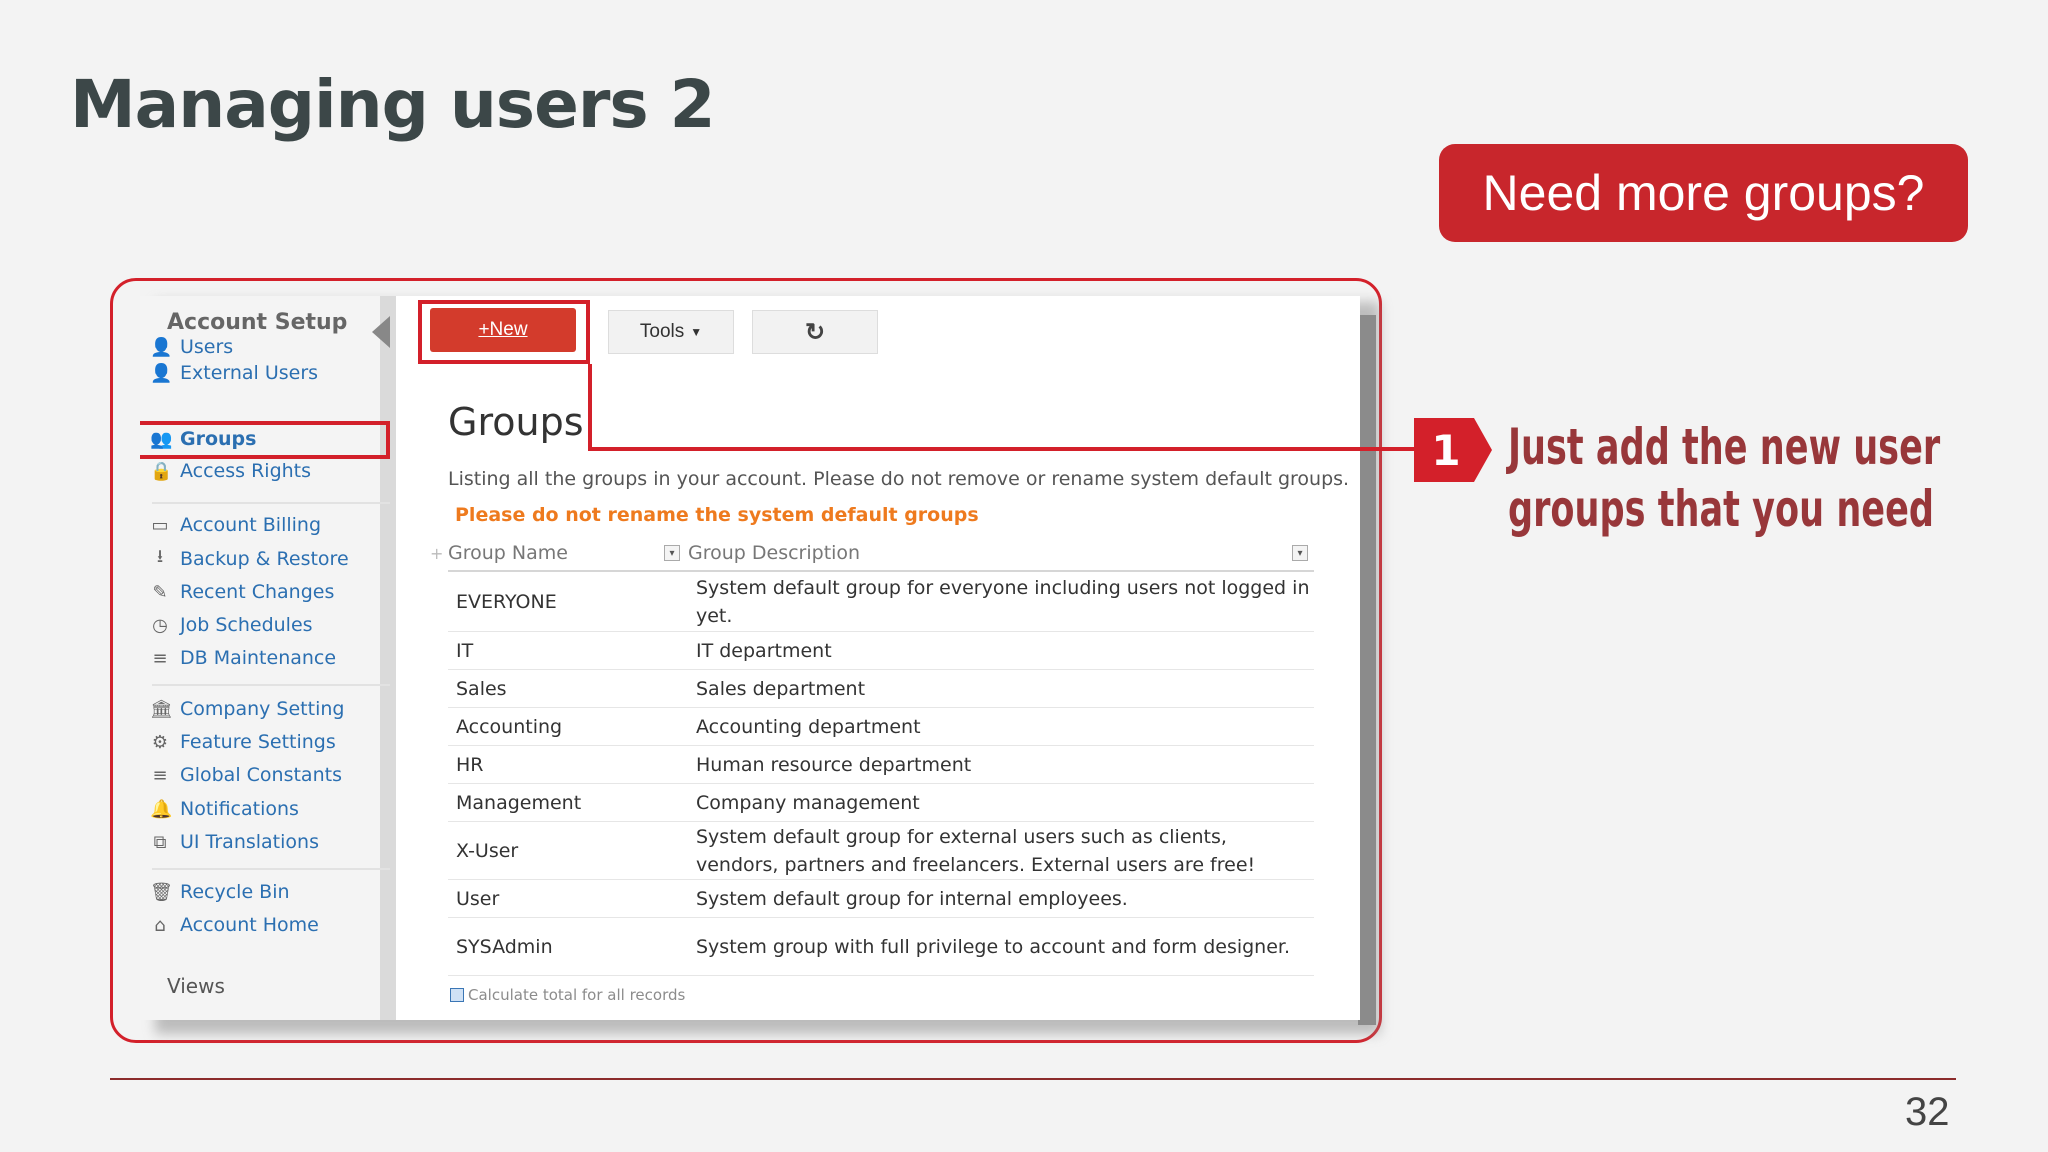  I want to click on sidebar-item-notifications: 🔔 Notifications, so click(224, 809).